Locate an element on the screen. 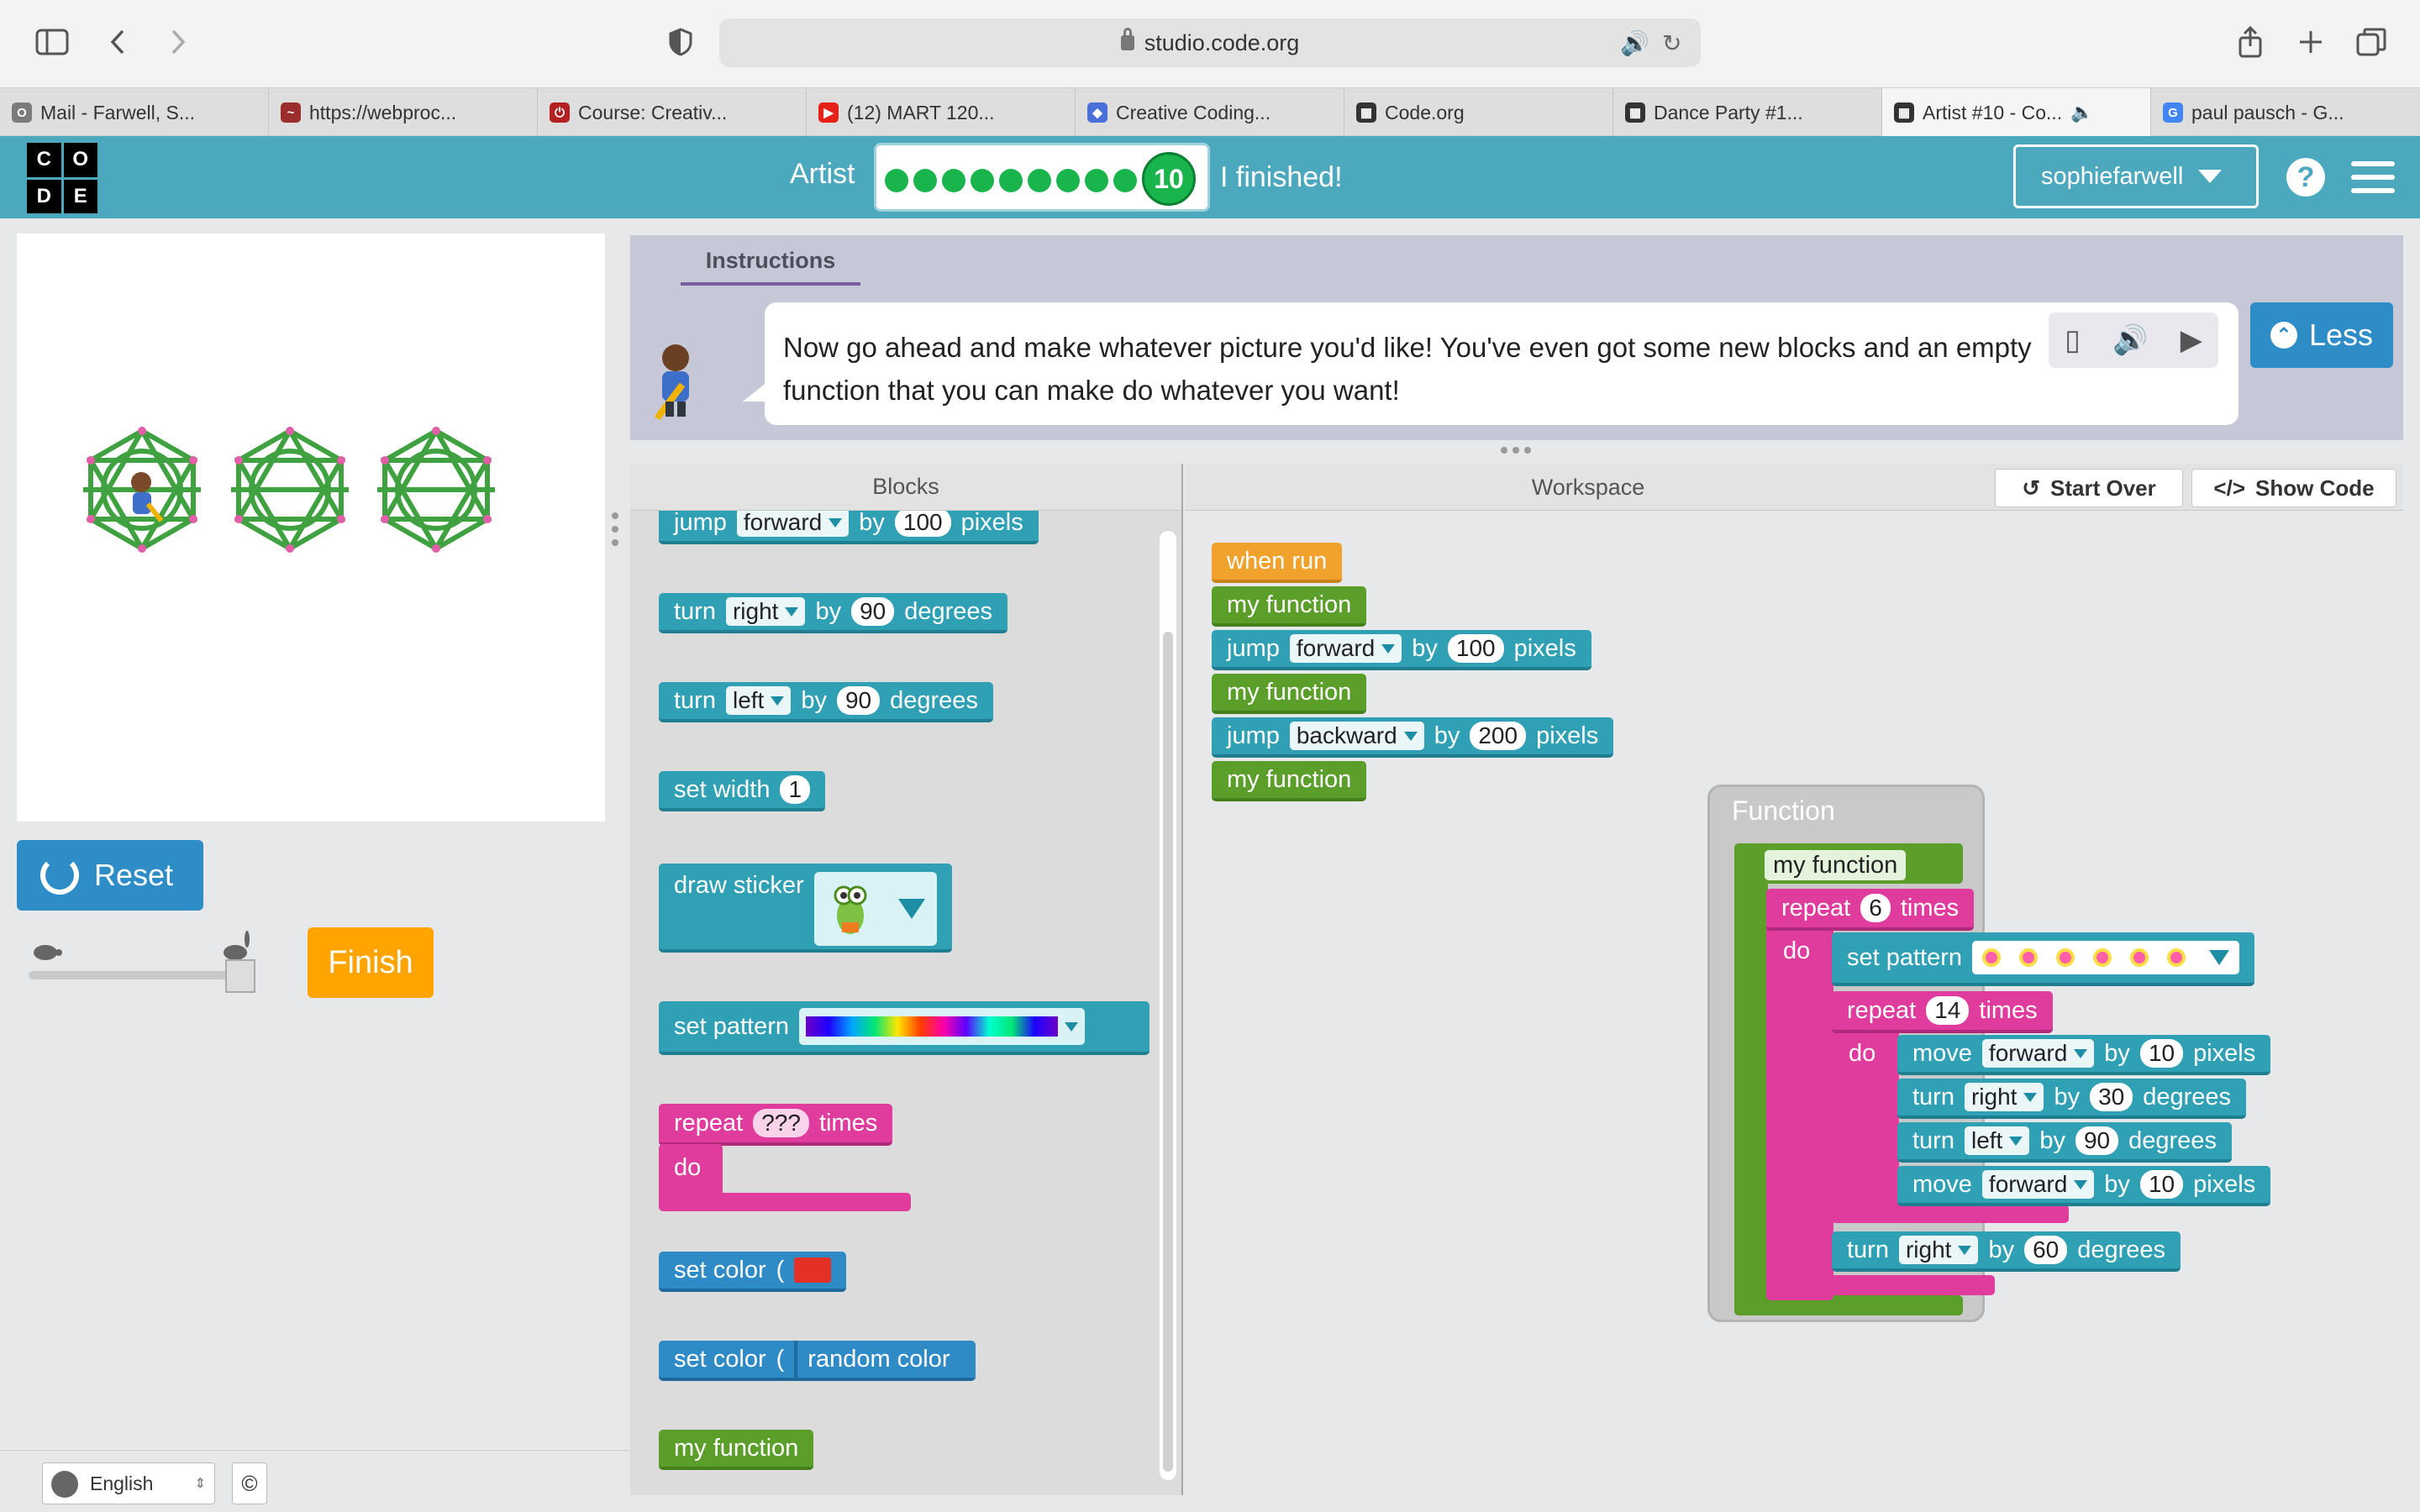  play-icon: ▶ is located at coordinates (2191, 340).